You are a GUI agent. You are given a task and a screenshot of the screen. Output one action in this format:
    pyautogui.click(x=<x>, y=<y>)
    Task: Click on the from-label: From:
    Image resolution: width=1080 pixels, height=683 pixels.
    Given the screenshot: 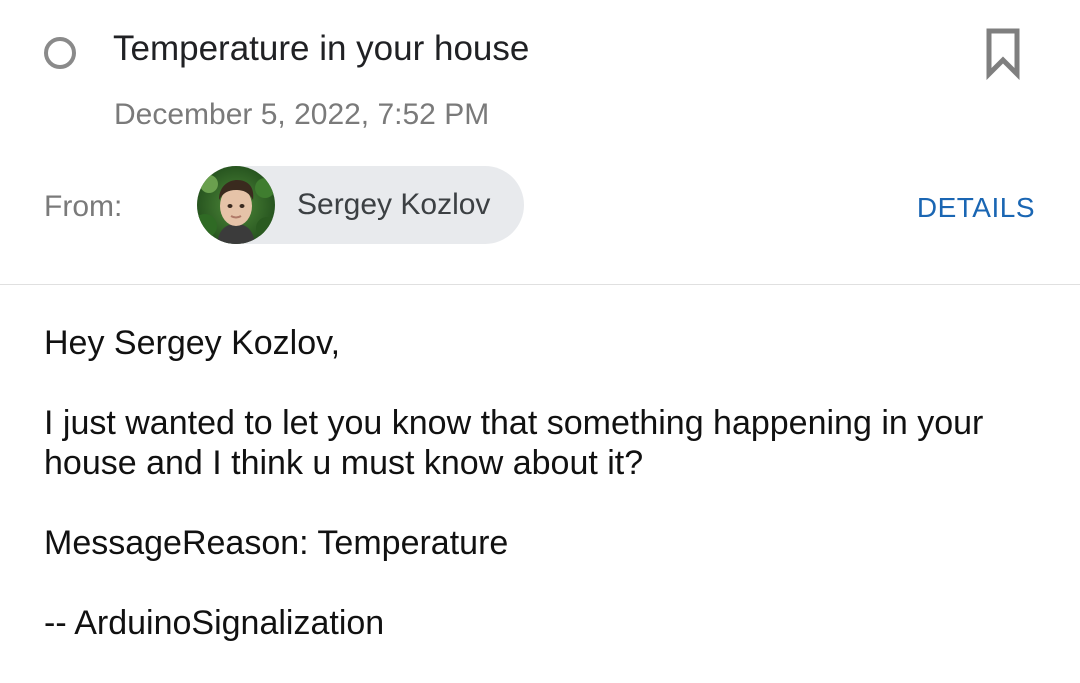 What is the action you would take?
    pyautogui.click(x=83, y=206)
    